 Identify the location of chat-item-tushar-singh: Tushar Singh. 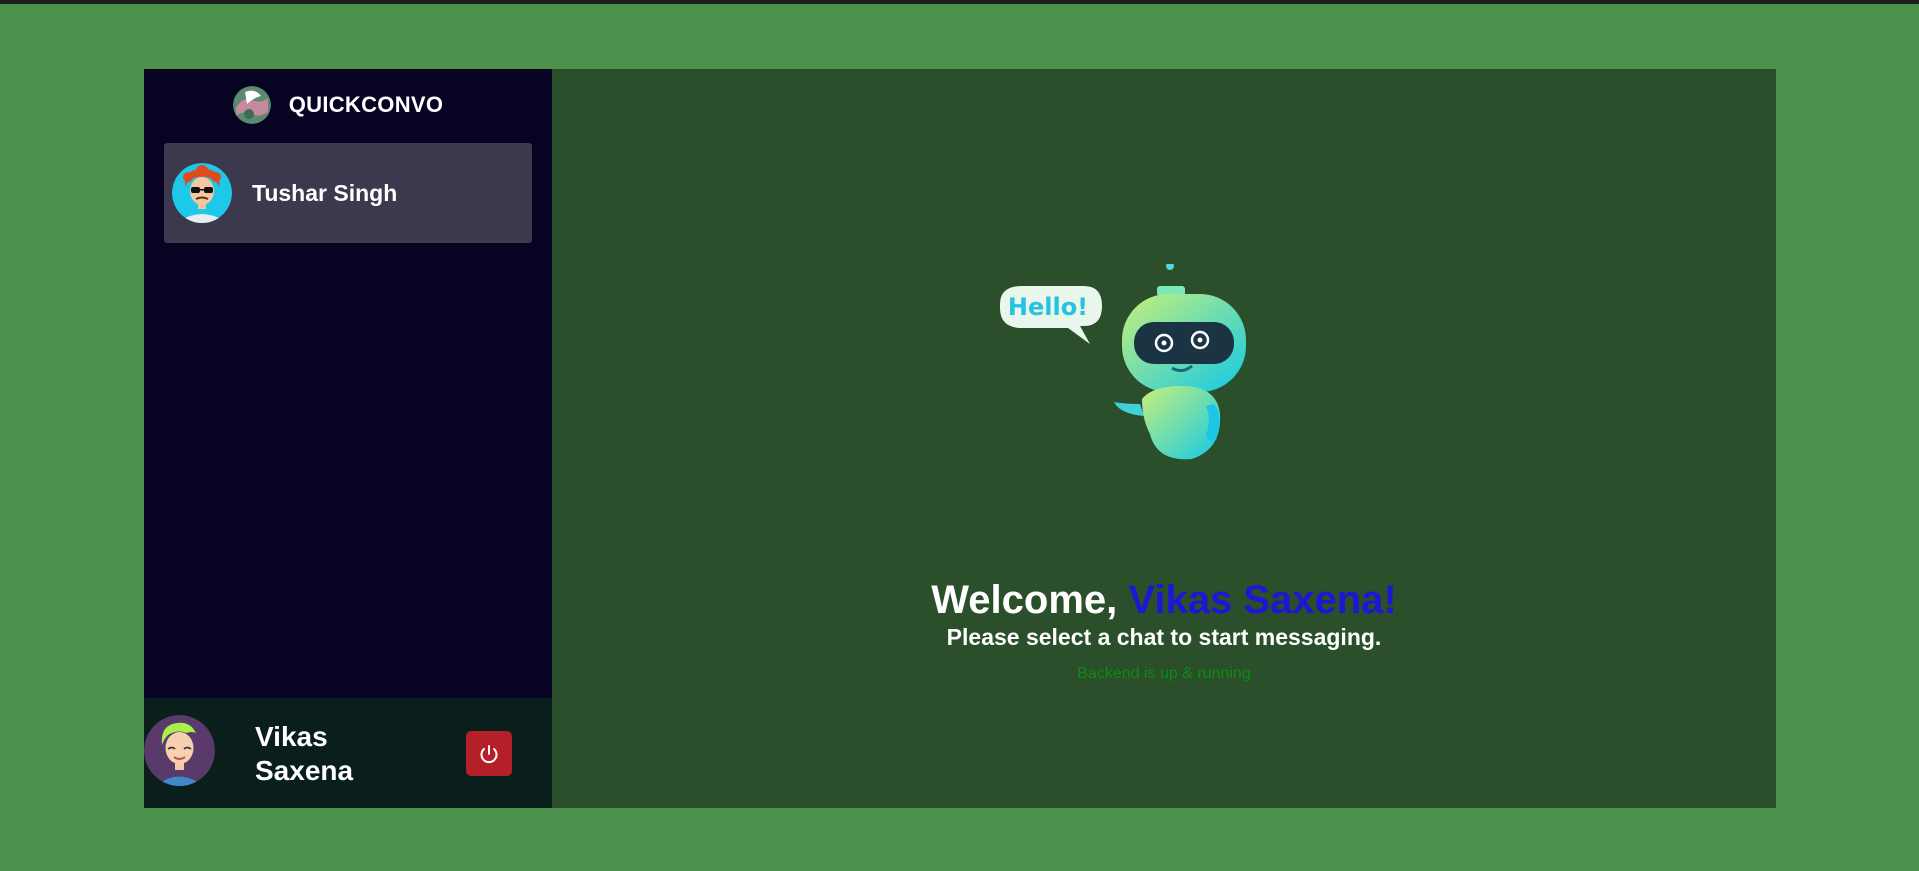
(348, 193).